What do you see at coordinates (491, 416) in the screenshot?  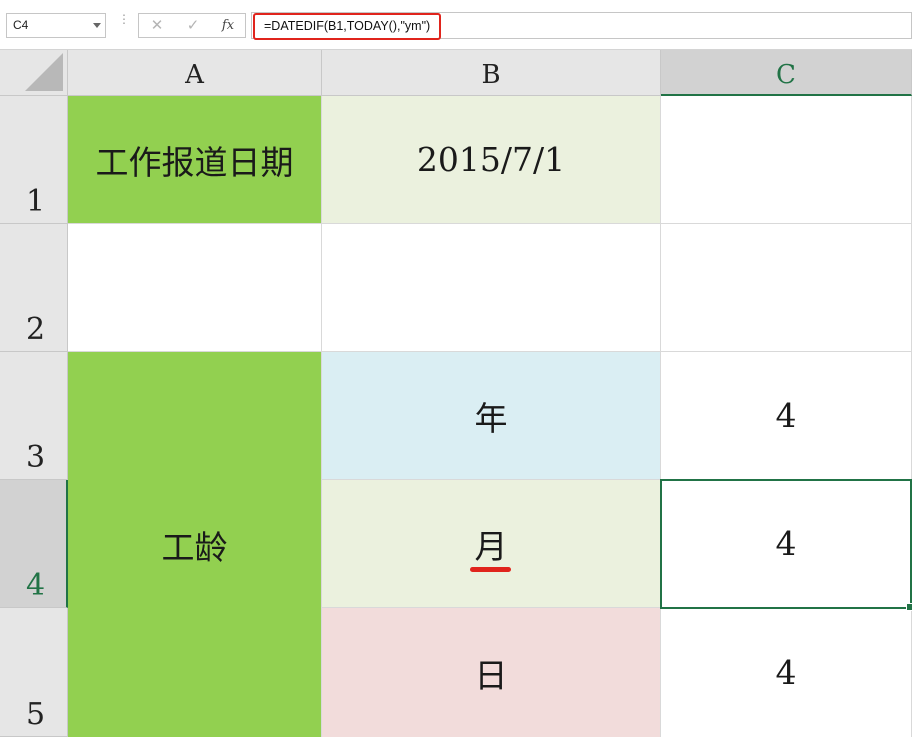 I see `cell-b3: 年` at bounding box center [491, 416].